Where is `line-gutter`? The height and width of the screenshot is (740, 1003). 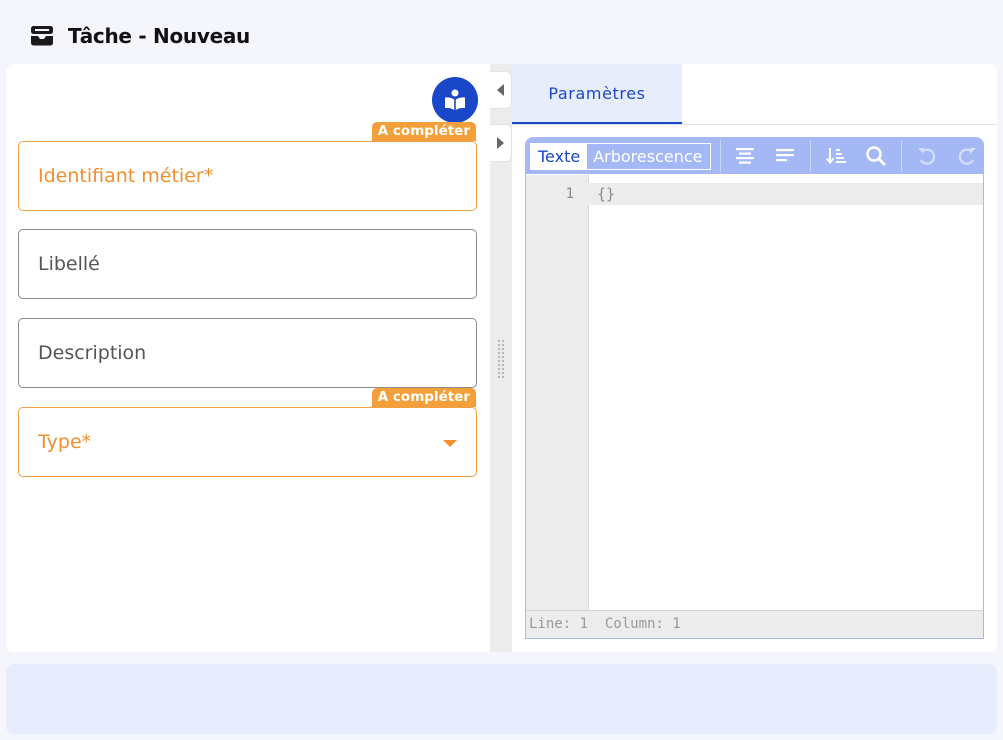
line-gutter is located at coordinates (557, 393).